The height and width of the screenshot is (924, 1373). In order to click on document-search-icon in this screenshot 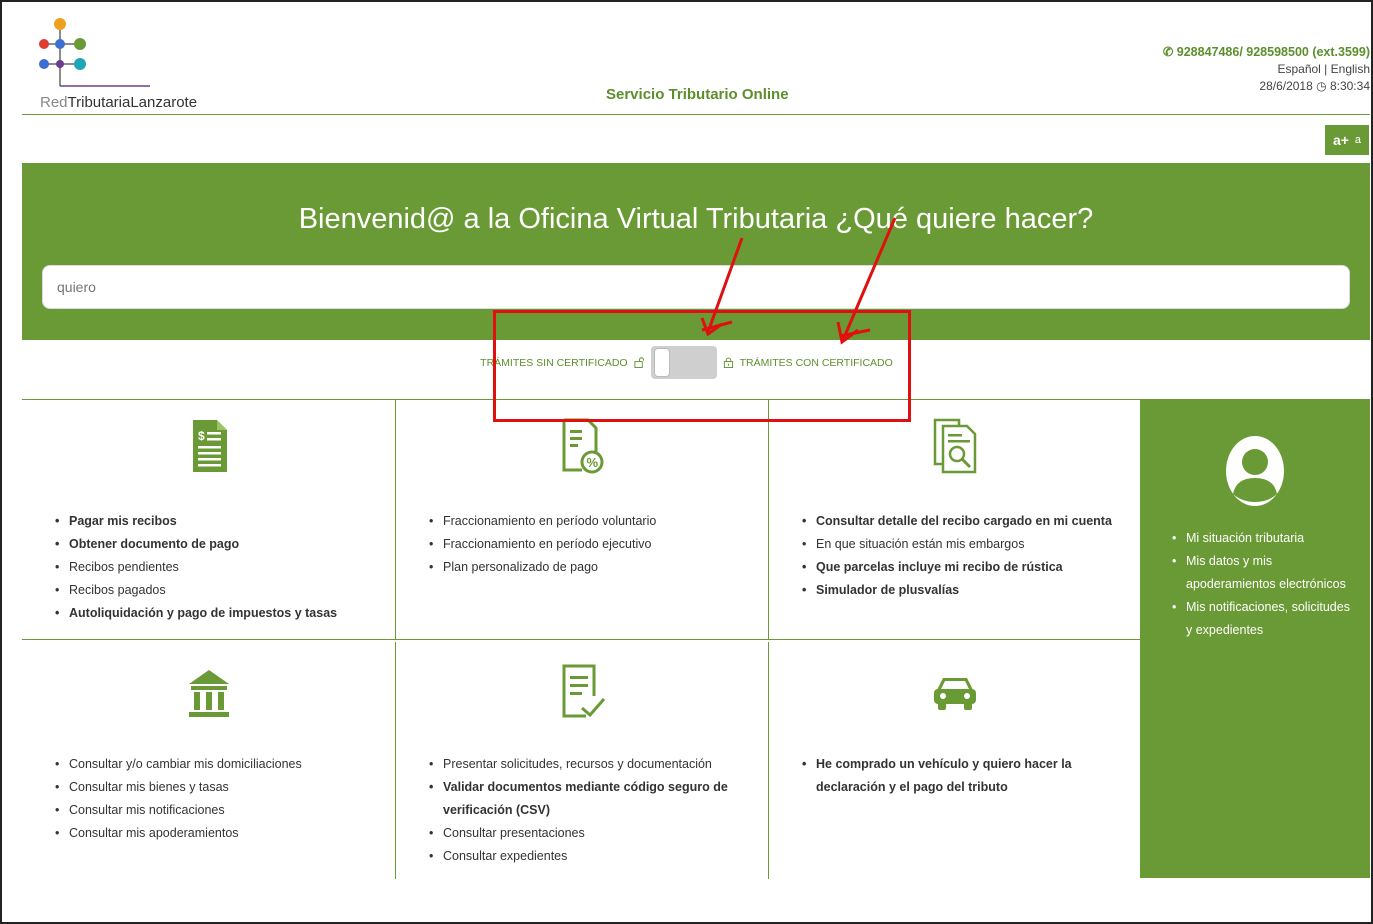, I will do `click(955, 446)`.